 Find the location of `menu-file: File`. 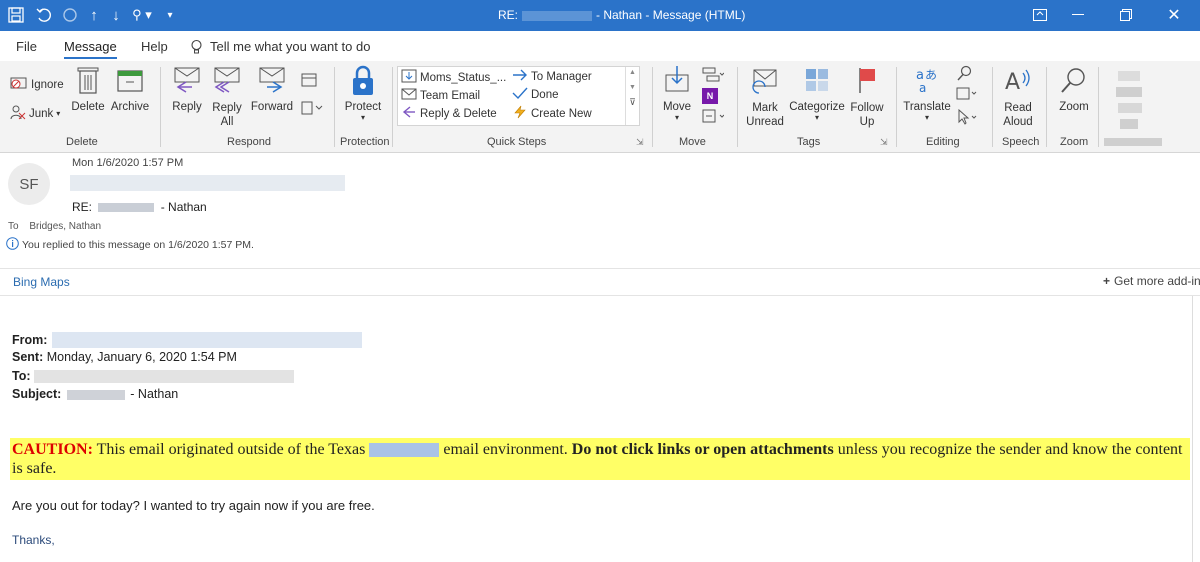

menu-file: File is located at coordinates (26, 46).